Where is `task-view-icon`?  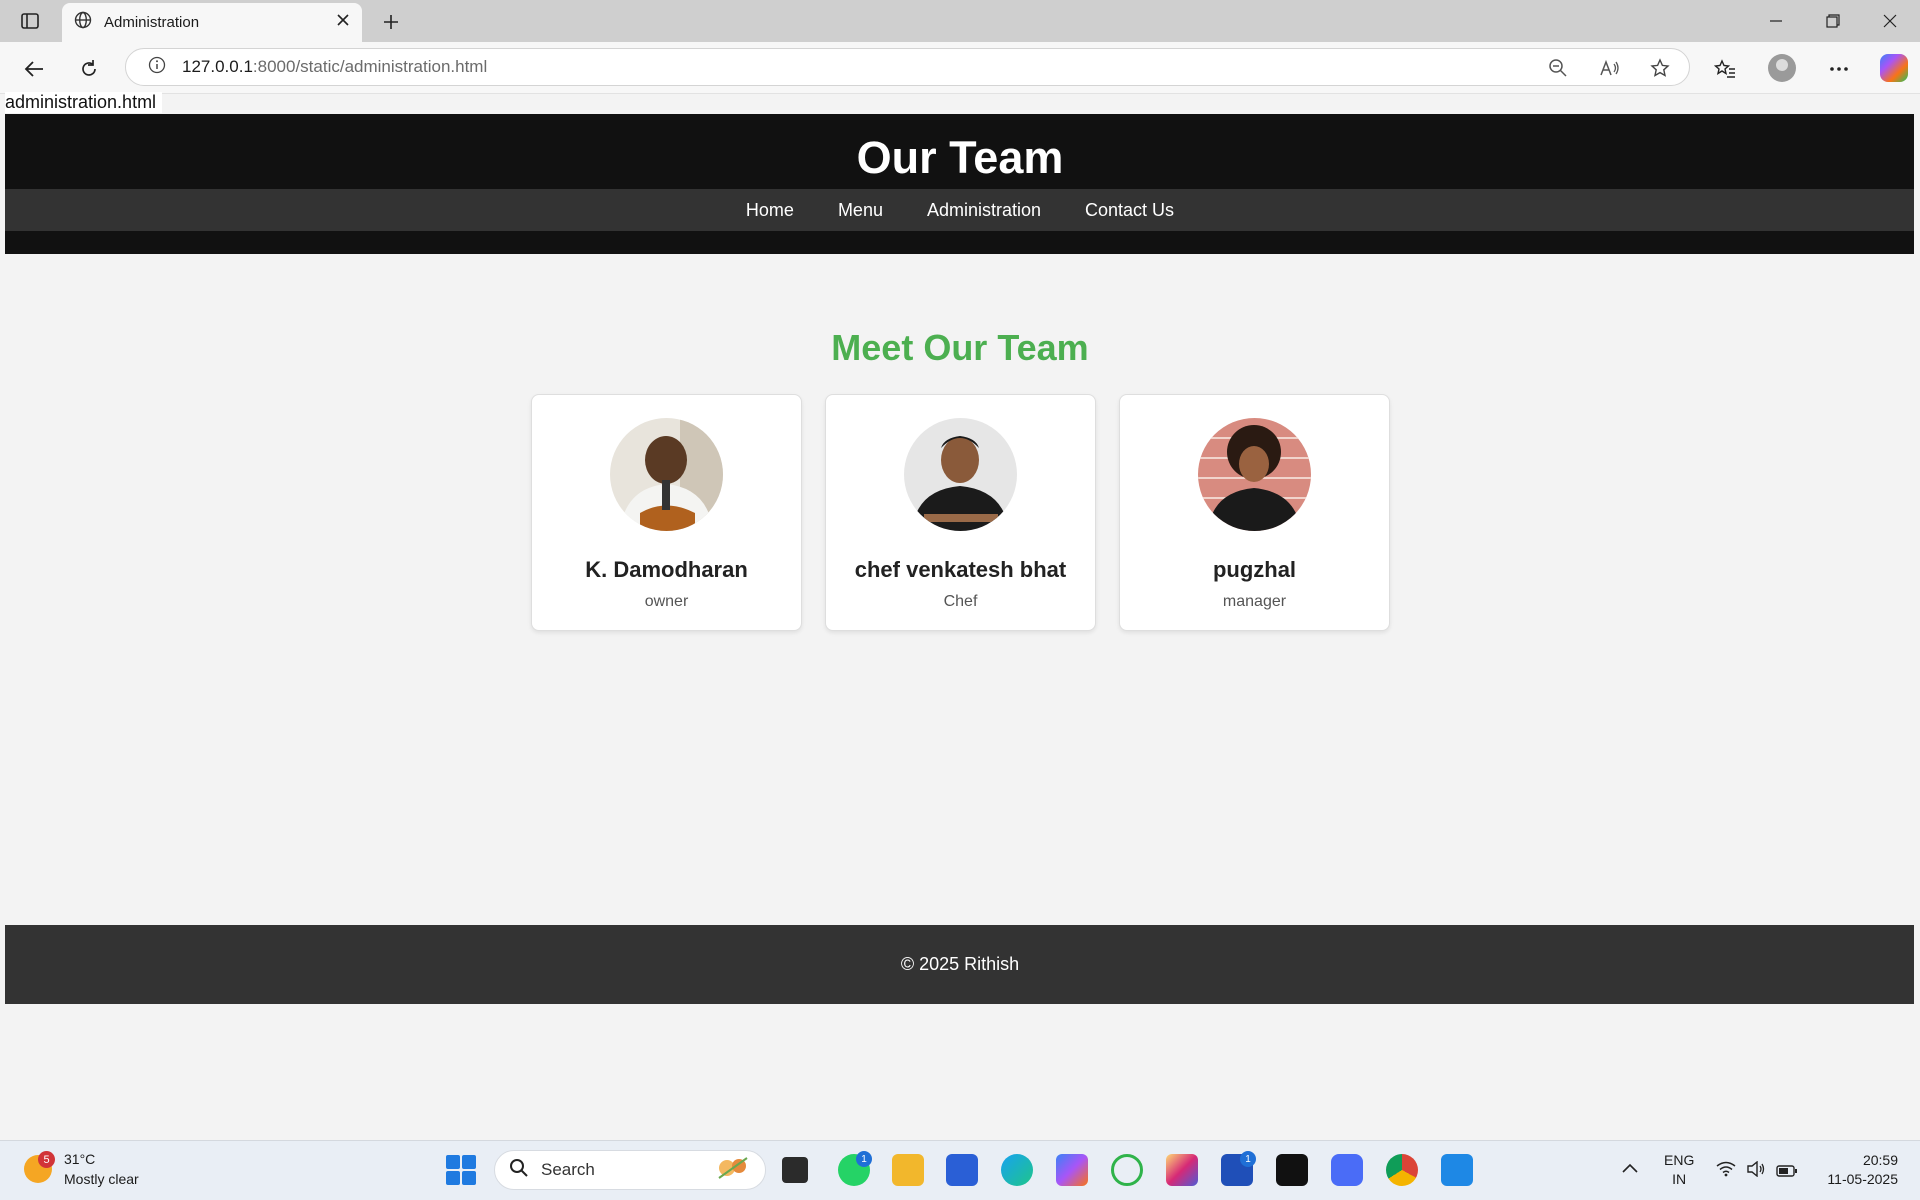
task-view-icon is located at coordinates (795, 1170).